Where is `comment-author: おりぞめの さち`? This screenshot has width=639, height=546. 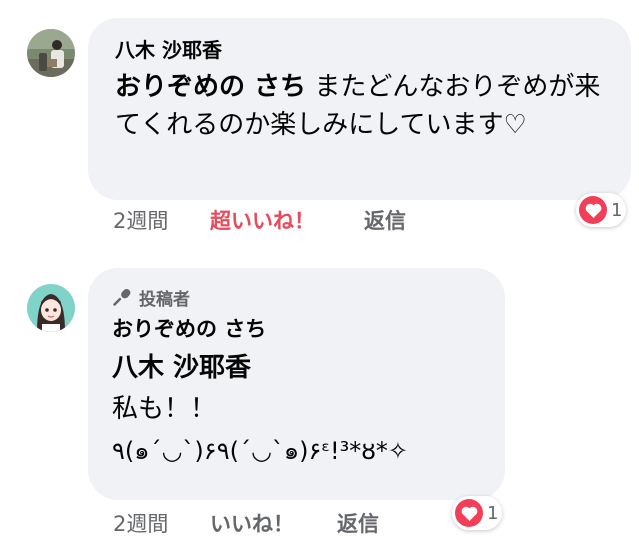 comment-author: おりぞめの さち is located at coordinates (295, 329).